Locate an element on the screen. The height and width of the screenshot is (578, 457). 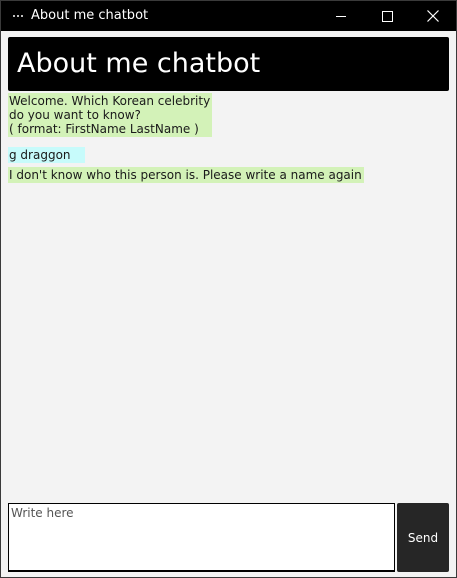
close-button is located at coordinates (433, 16).